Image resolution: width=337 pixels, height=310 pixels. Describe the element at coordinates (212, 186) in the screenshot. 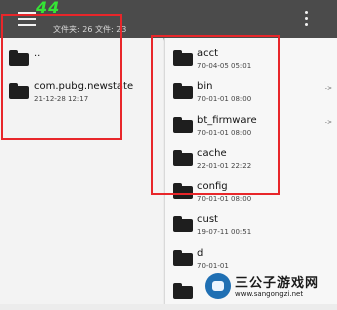

I see `folder-name: config` at that location.